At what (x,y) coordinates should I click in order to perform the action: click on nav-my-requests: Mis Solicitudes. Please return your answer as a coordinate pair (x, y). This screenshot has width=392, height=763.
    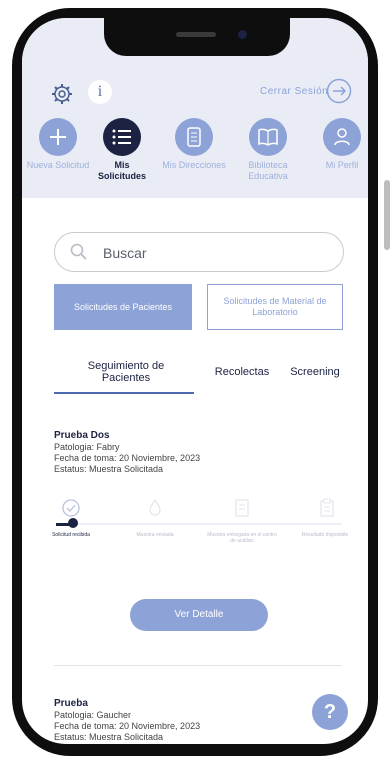
    Looking at the image, I should click on (122, 150).